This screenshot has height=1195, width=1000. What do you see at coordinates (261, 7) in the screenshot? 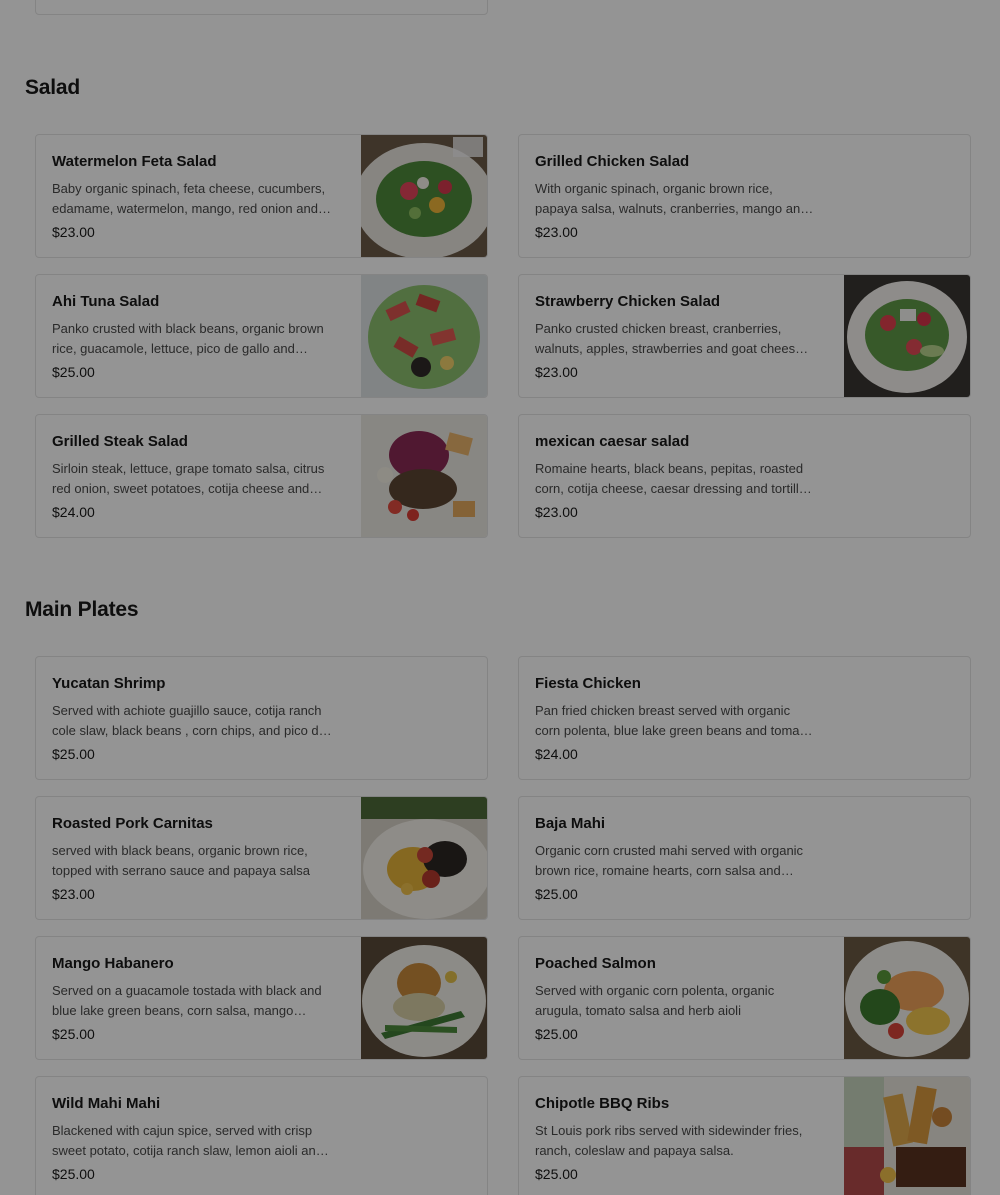
I see `menu-item-card` at bounding box center [261, 7].